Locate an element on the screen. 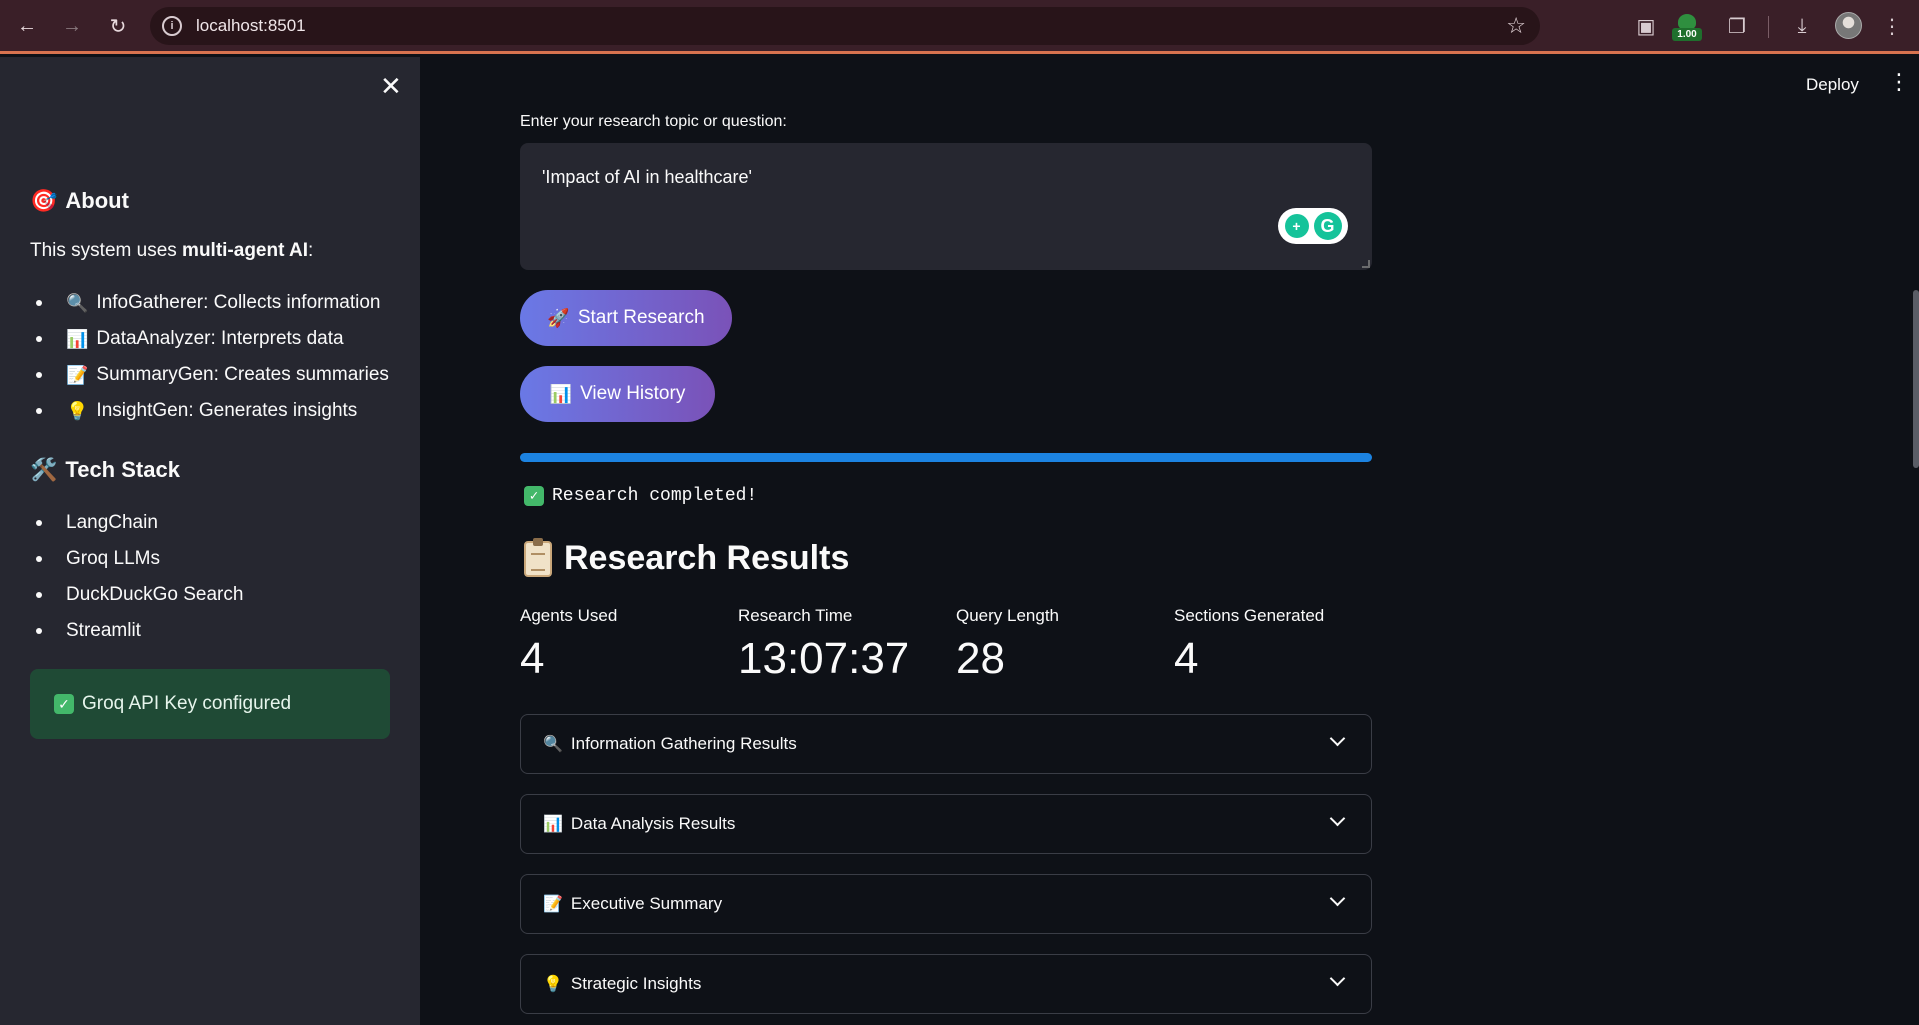 The width and height of the screenshot is (1919, 1025). tech-stack-heading: 🛠️ Tech Stack is located at coordinates (105, 470).